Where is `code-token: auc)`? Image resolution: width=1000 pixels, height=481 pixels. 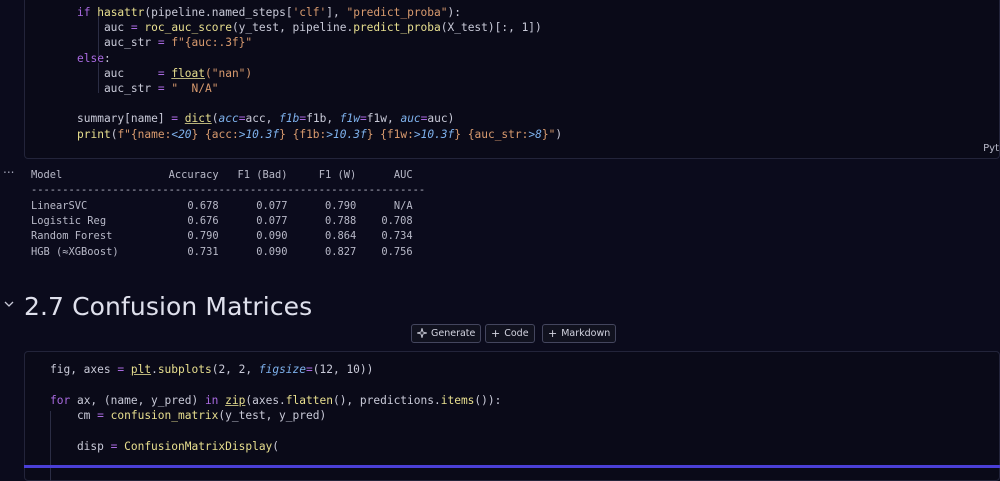 code-token: auc) is located at coordinates (441, 119).